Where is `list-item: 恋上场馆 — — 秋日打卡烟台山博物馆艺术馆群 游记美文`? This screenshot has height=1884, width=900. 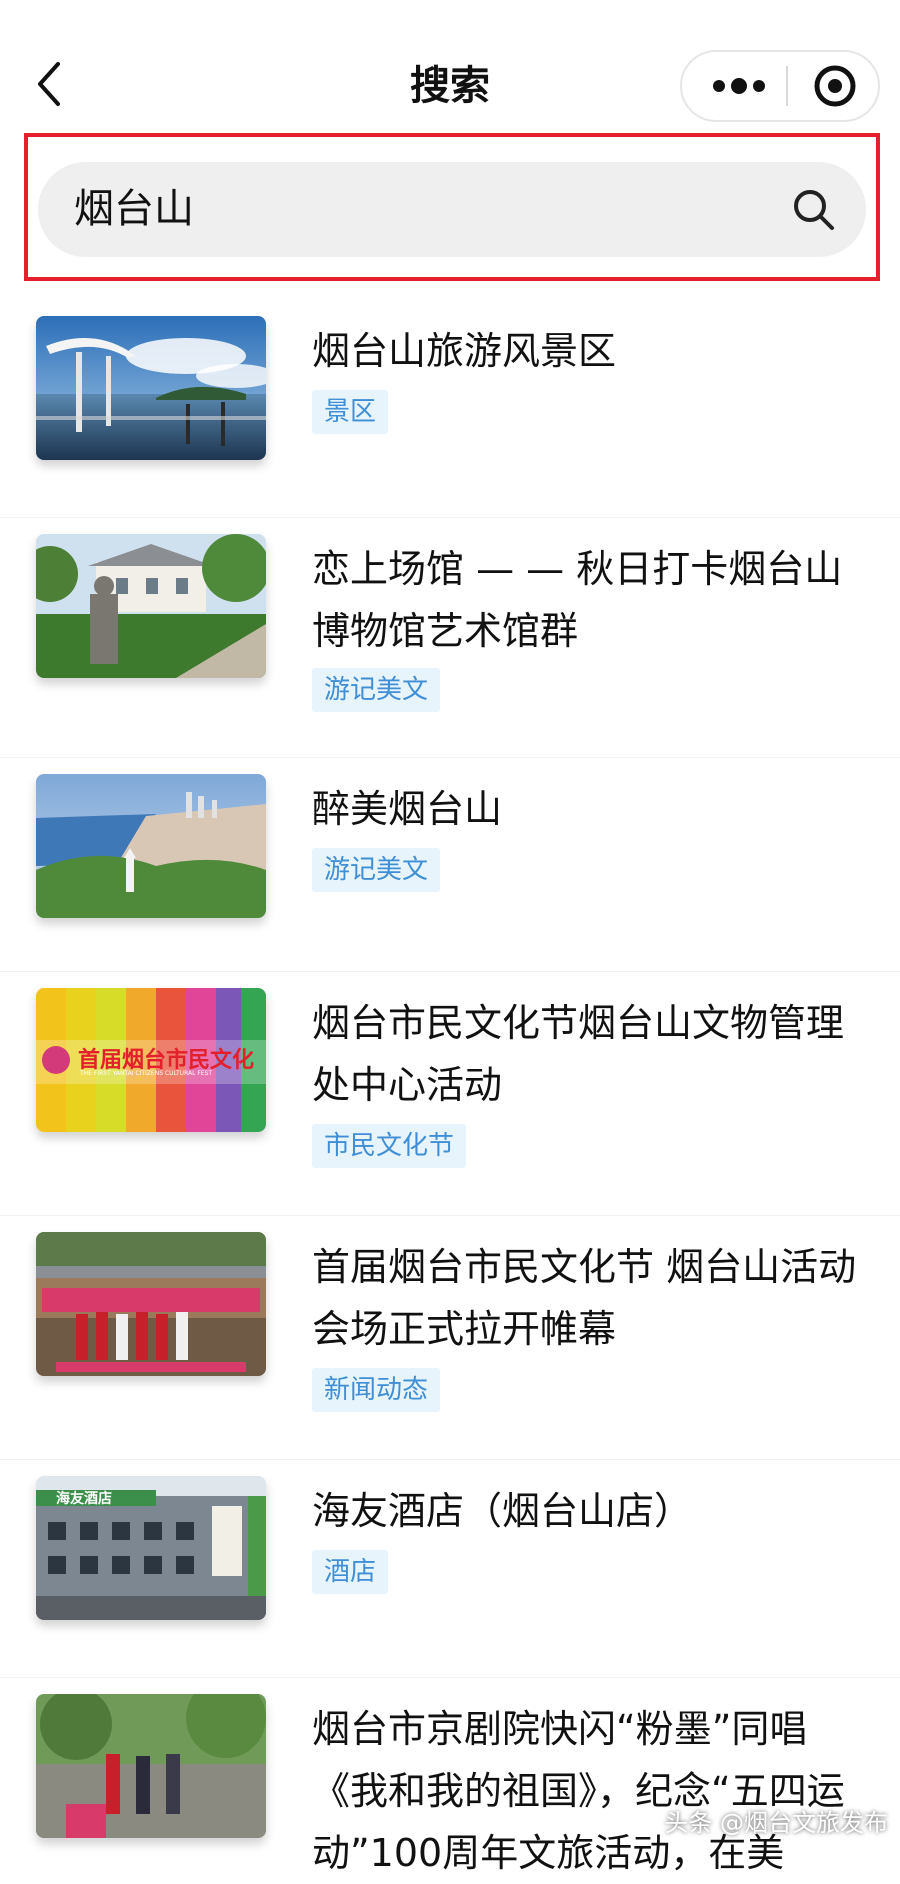 list-item: 恋上场馆 — — 秋日打卡烟台山博物馆艺术馆群 游记美文 is located at coordinates (450, 638).